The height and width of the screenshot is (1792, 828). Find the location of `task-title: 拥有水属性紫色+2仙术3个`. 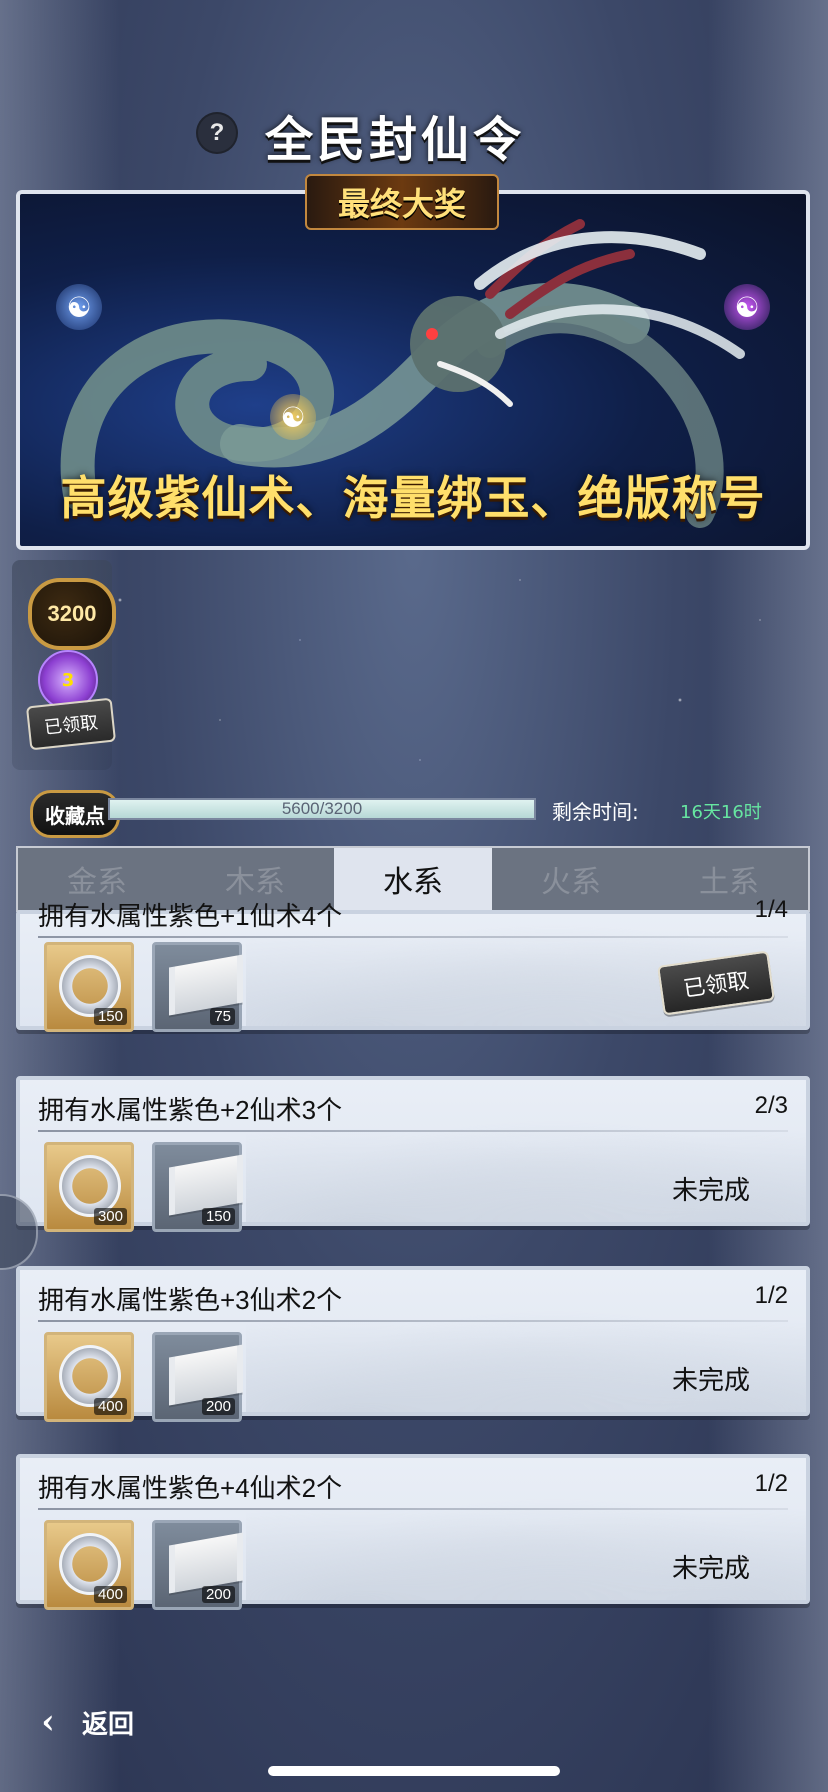

task-title: 拥有水属性紫色+2仙术3个 is located at coordinates (190, 1110).